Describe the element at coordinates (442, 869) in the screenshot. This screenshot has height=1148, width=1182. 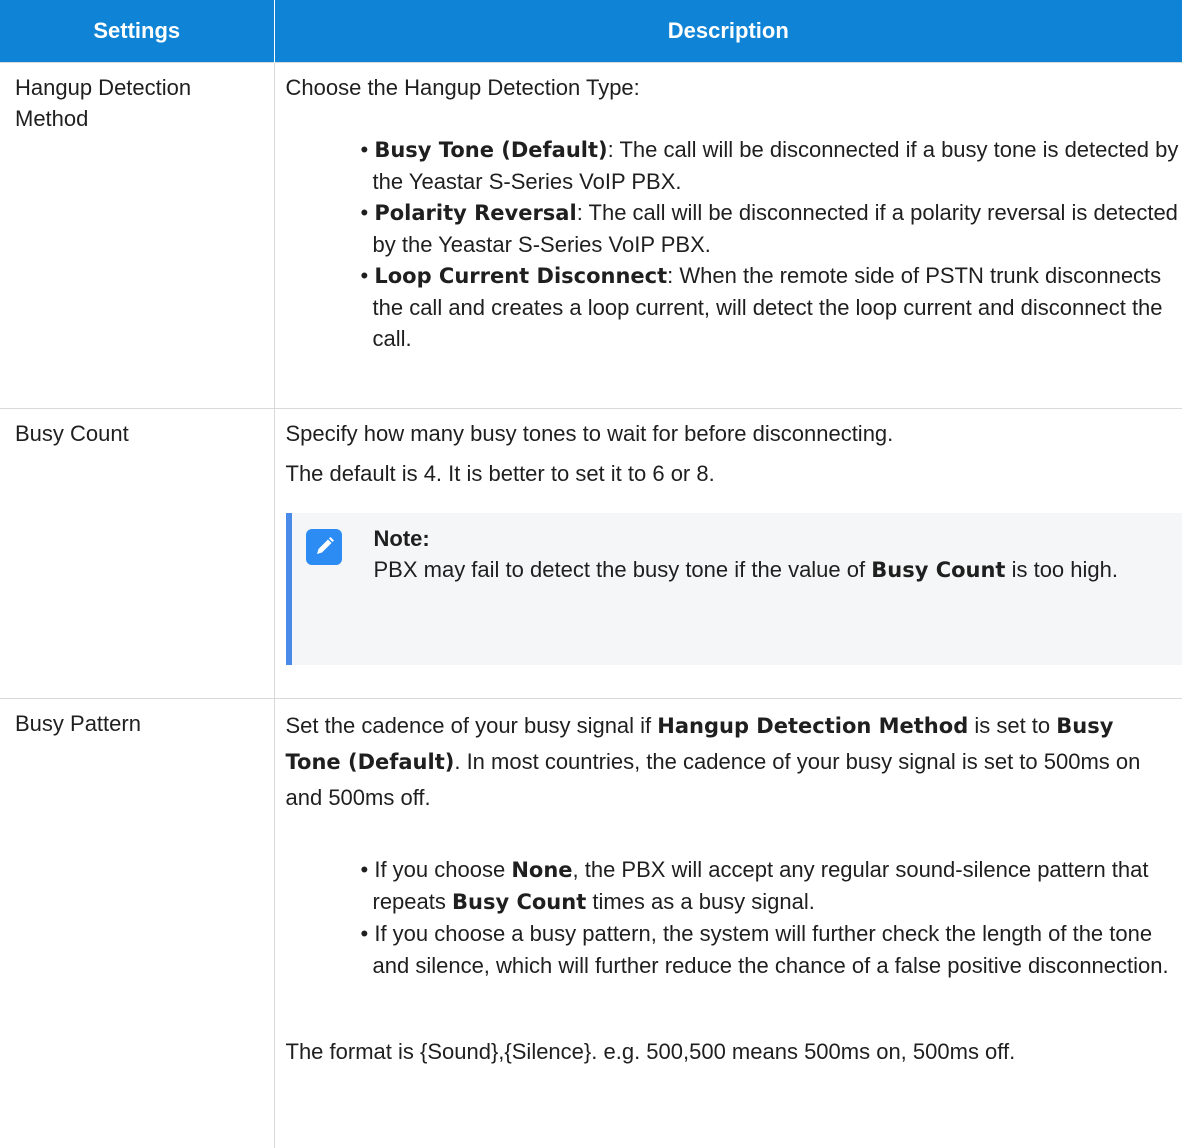
I see `text-part: If you choose` at that location.